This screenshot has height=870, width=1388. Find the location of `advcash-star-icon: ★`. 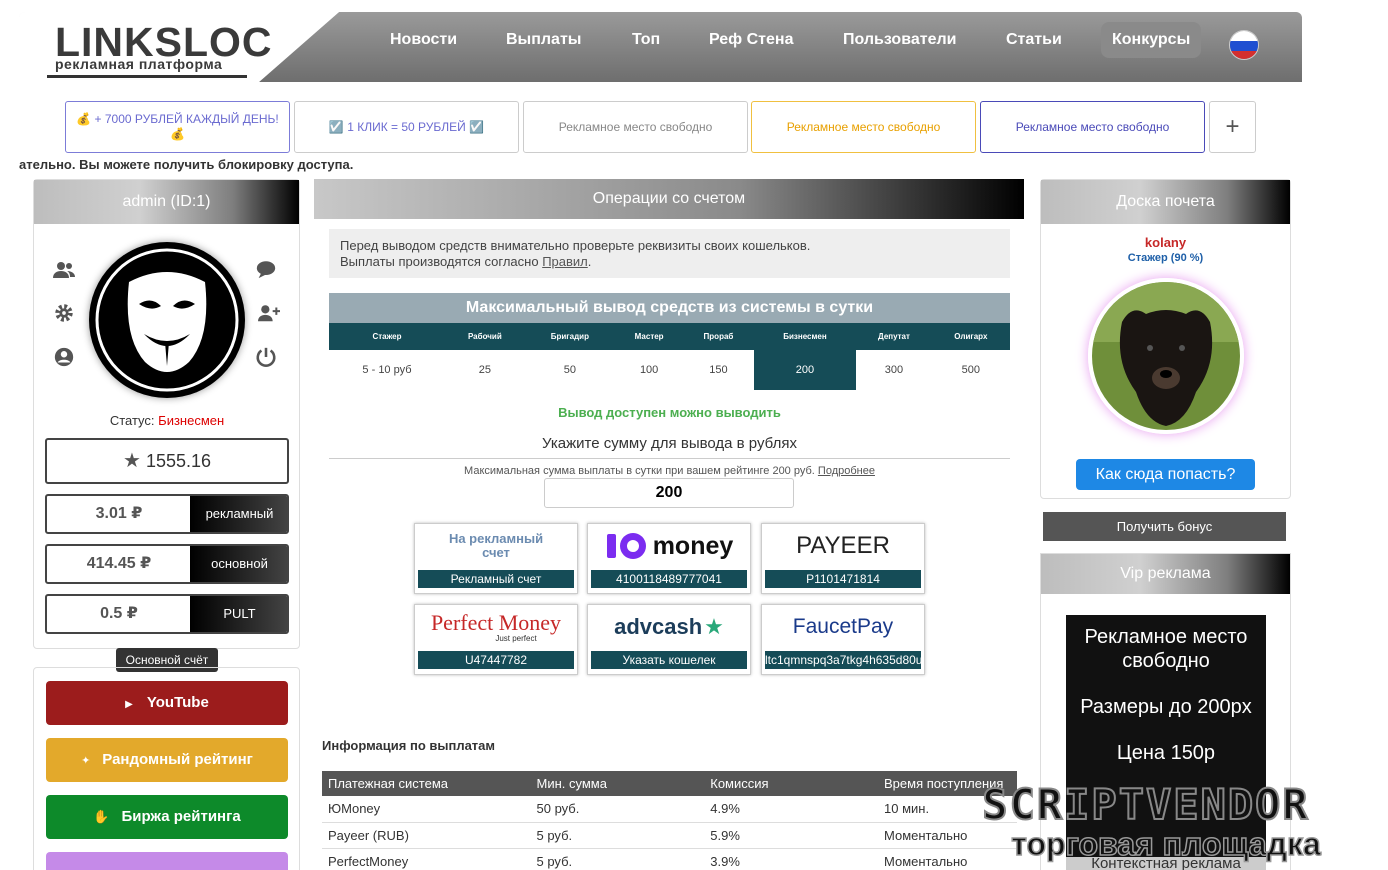

advcash-star-icon: ★ is located at coordinates (714, 626).